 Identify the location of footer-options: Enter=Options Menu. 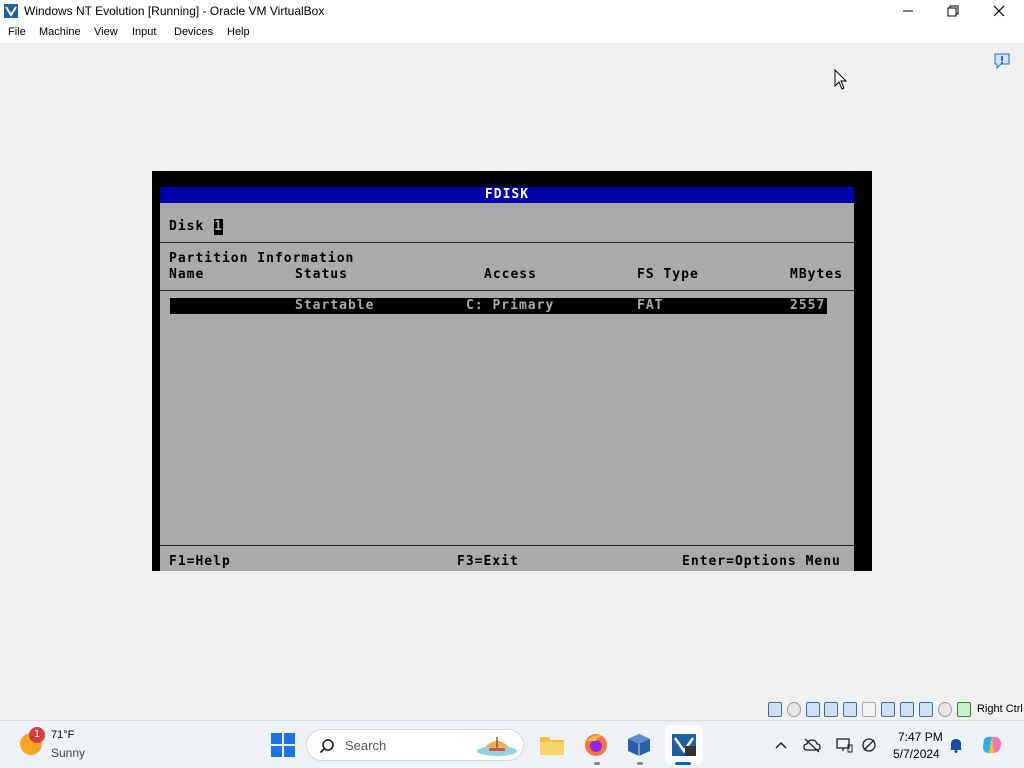
(761, 561).